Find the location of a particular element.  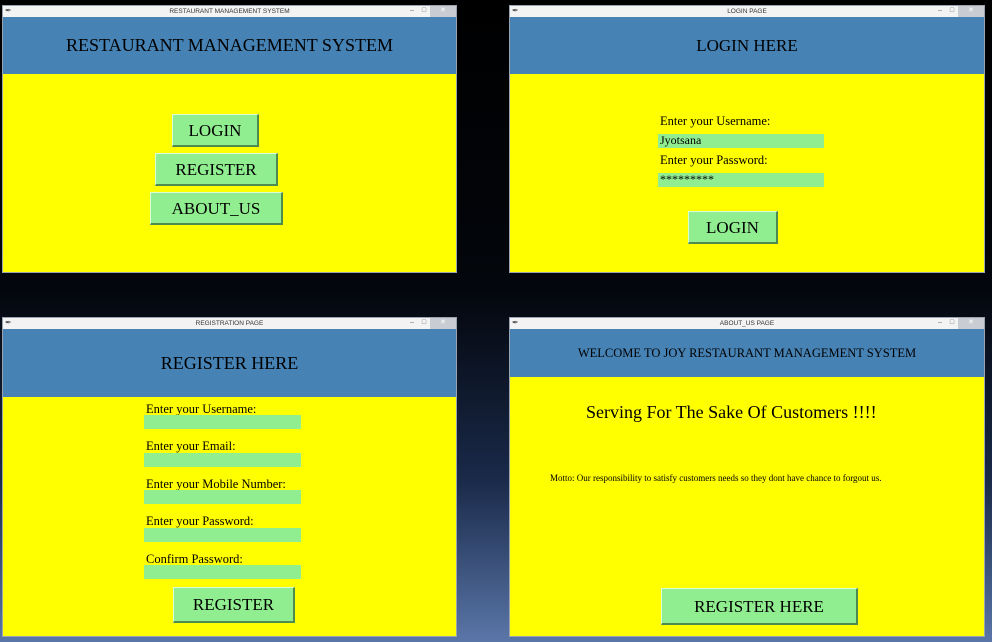

register-submit-button: REGISTER is located at coordinates (234, 605).